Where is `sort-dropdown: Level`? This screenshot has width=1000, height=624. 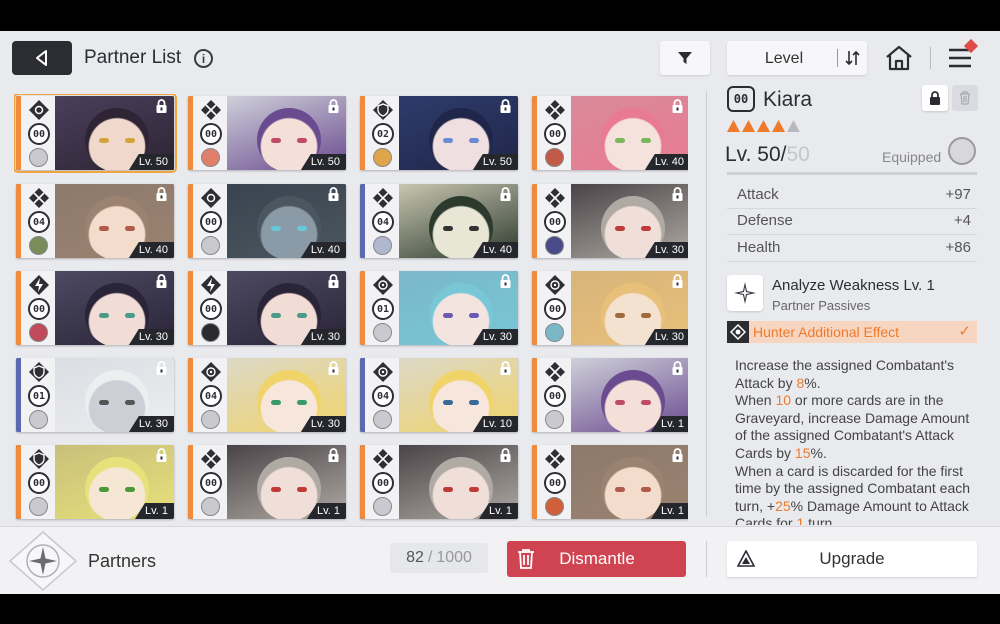
sort-dropdown: Level is located at coordinates (797, 58).